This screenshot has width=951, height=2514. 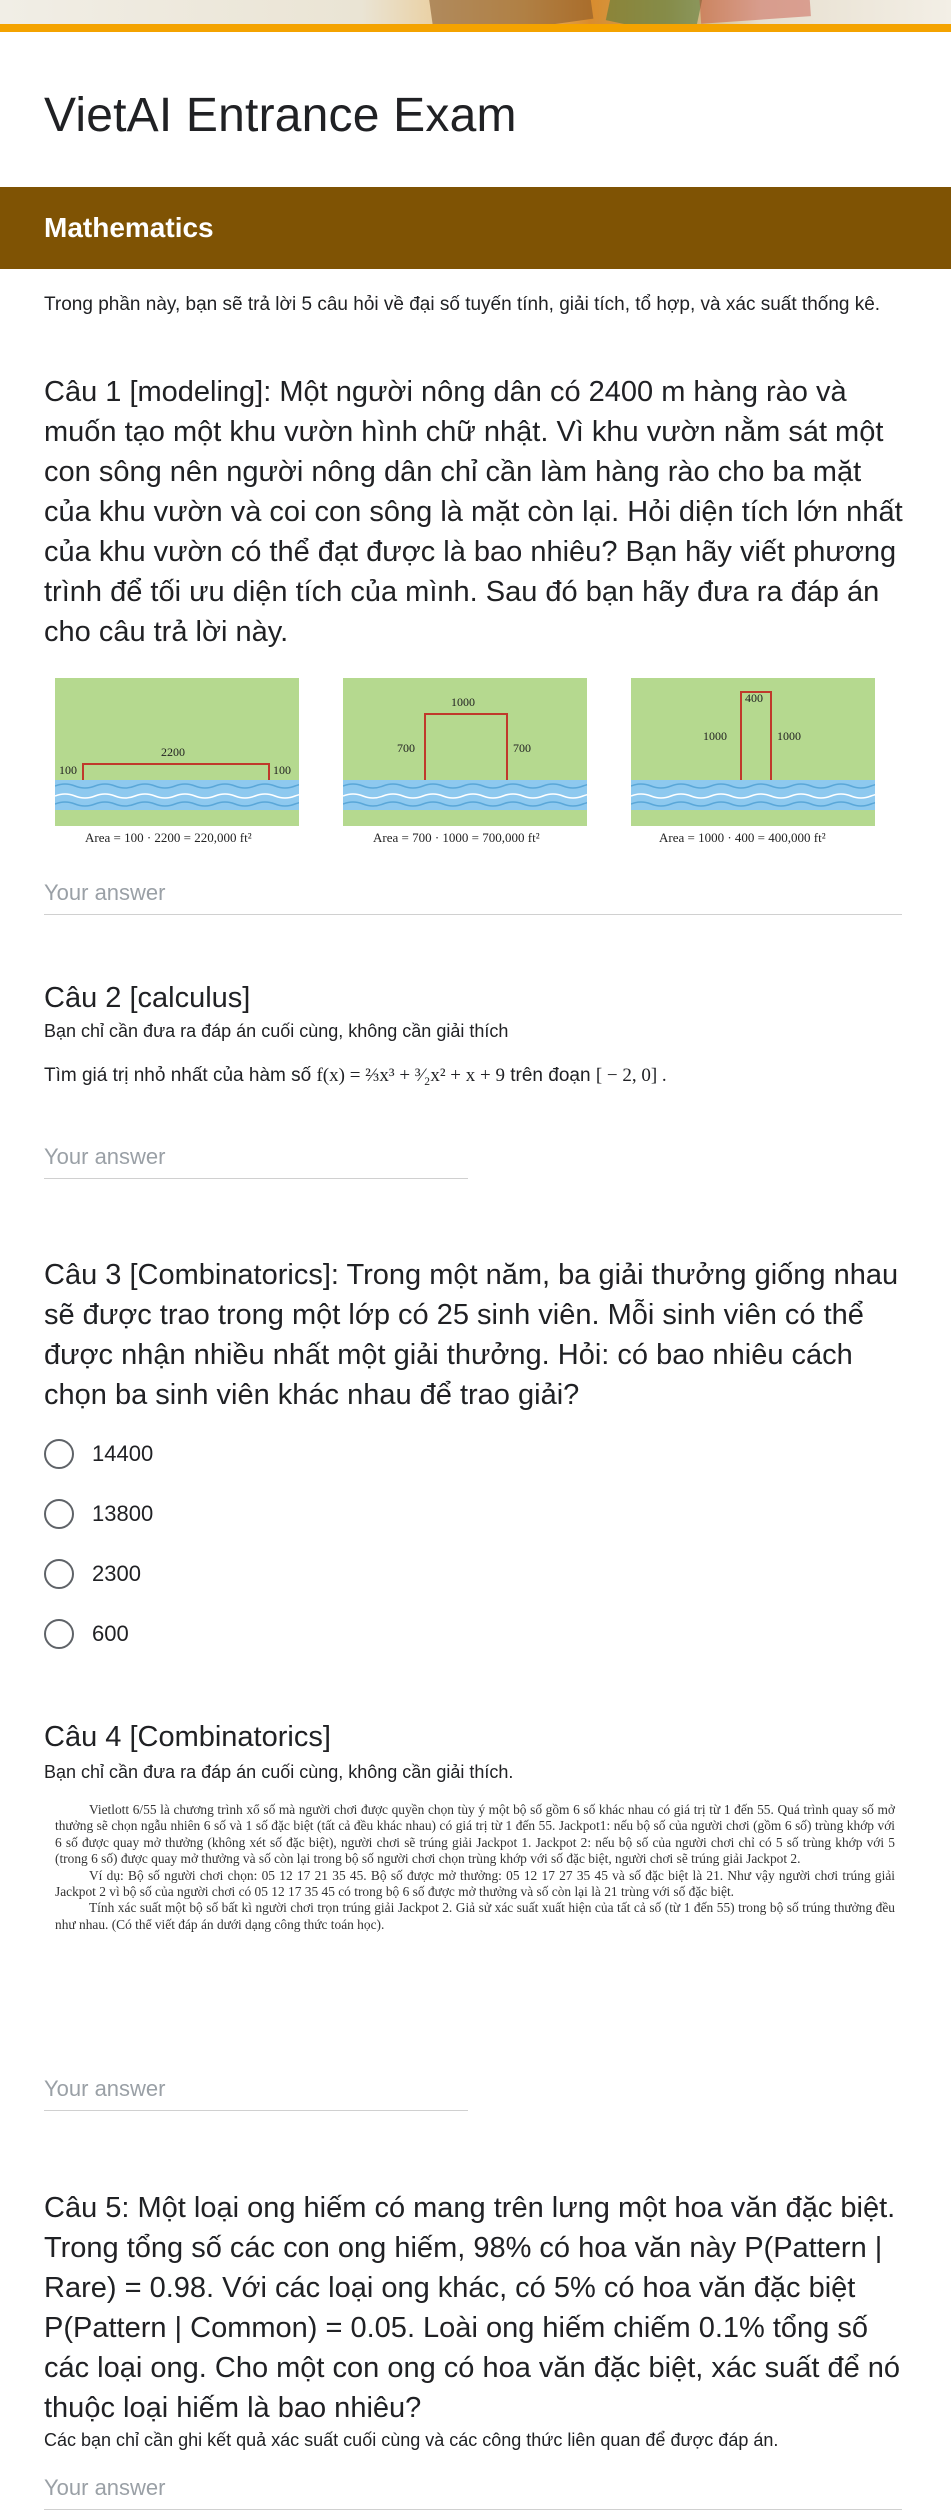 What do you see at coordinates (473, 2492) in the screenshot?
I see `question-5-answer-input` at bounding box center [473, 2492].